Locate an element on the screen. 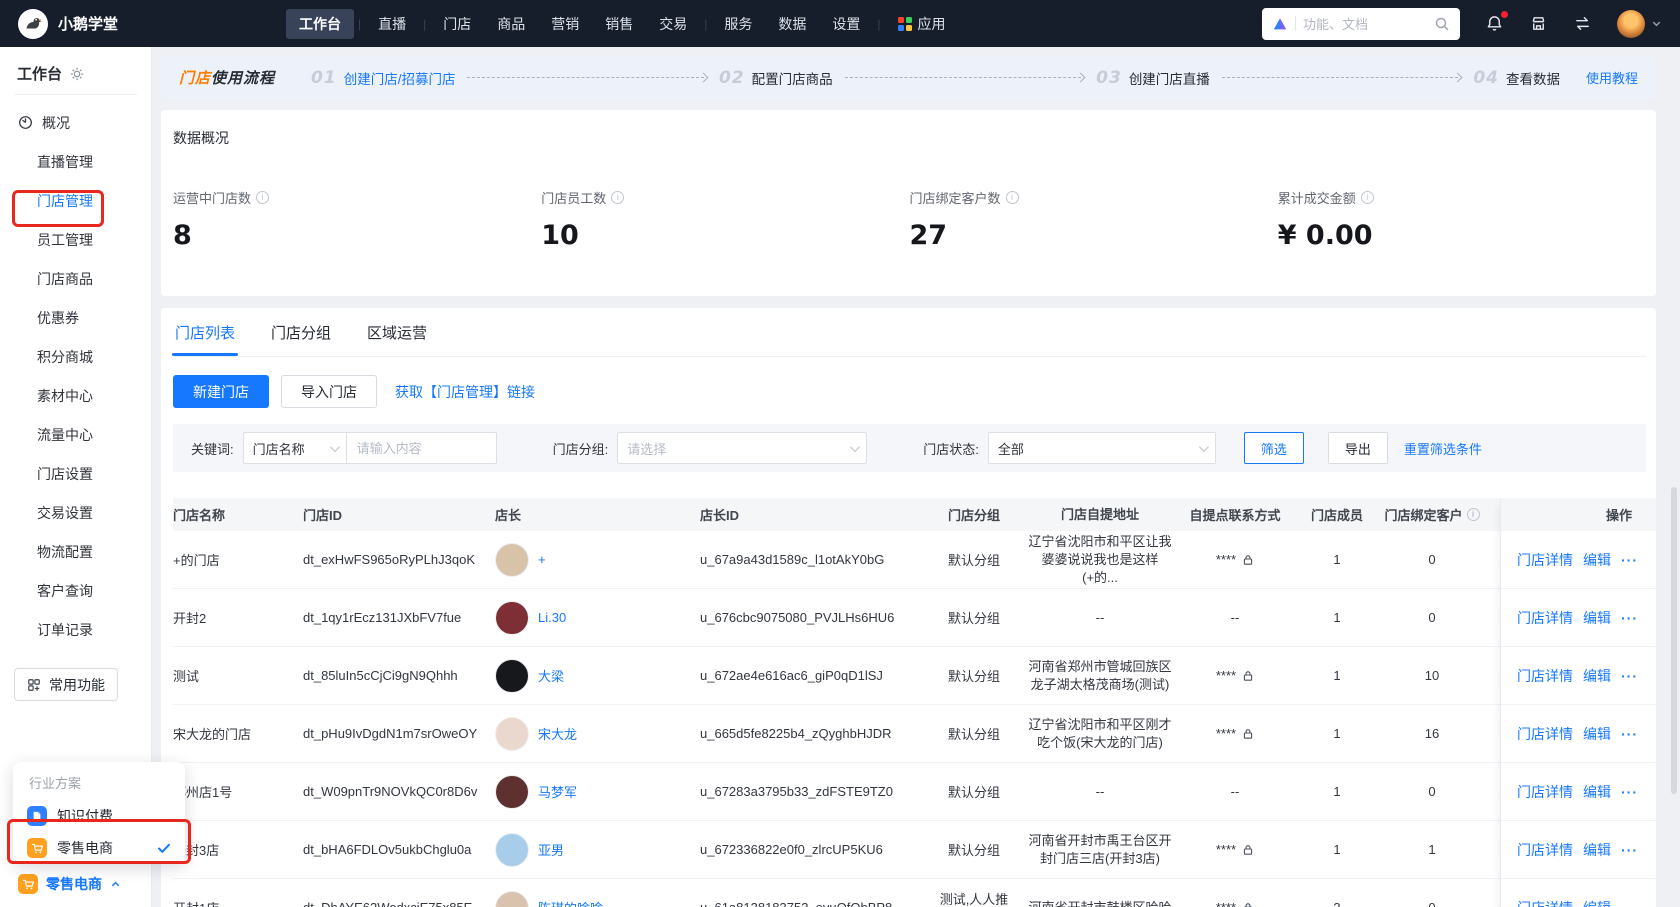 The width and height of the screenshot is (1680, 907). store-status-select: 全部 is located at coordinates (1101, 448).